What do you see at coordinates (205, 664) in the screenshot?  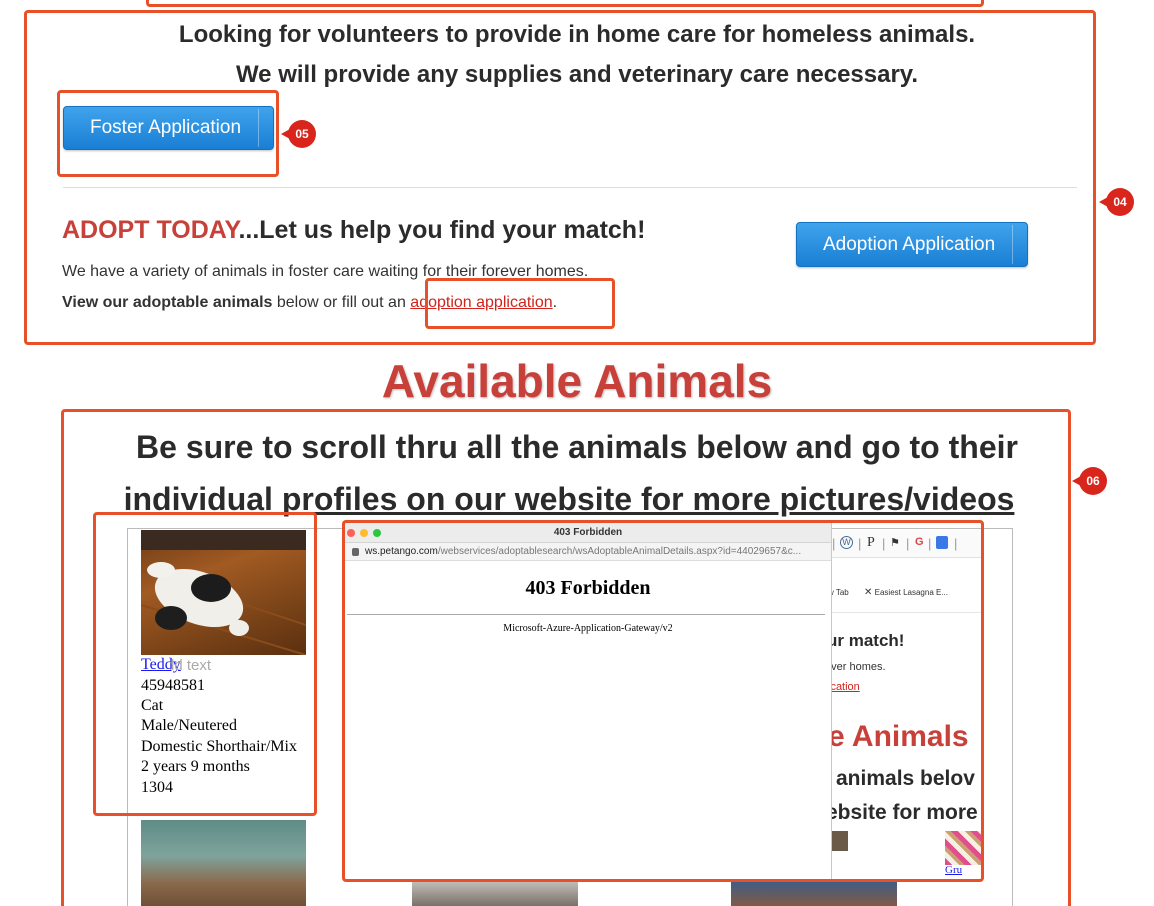 I see `annotation-box-animal-card` at bounding box center [205, 664].